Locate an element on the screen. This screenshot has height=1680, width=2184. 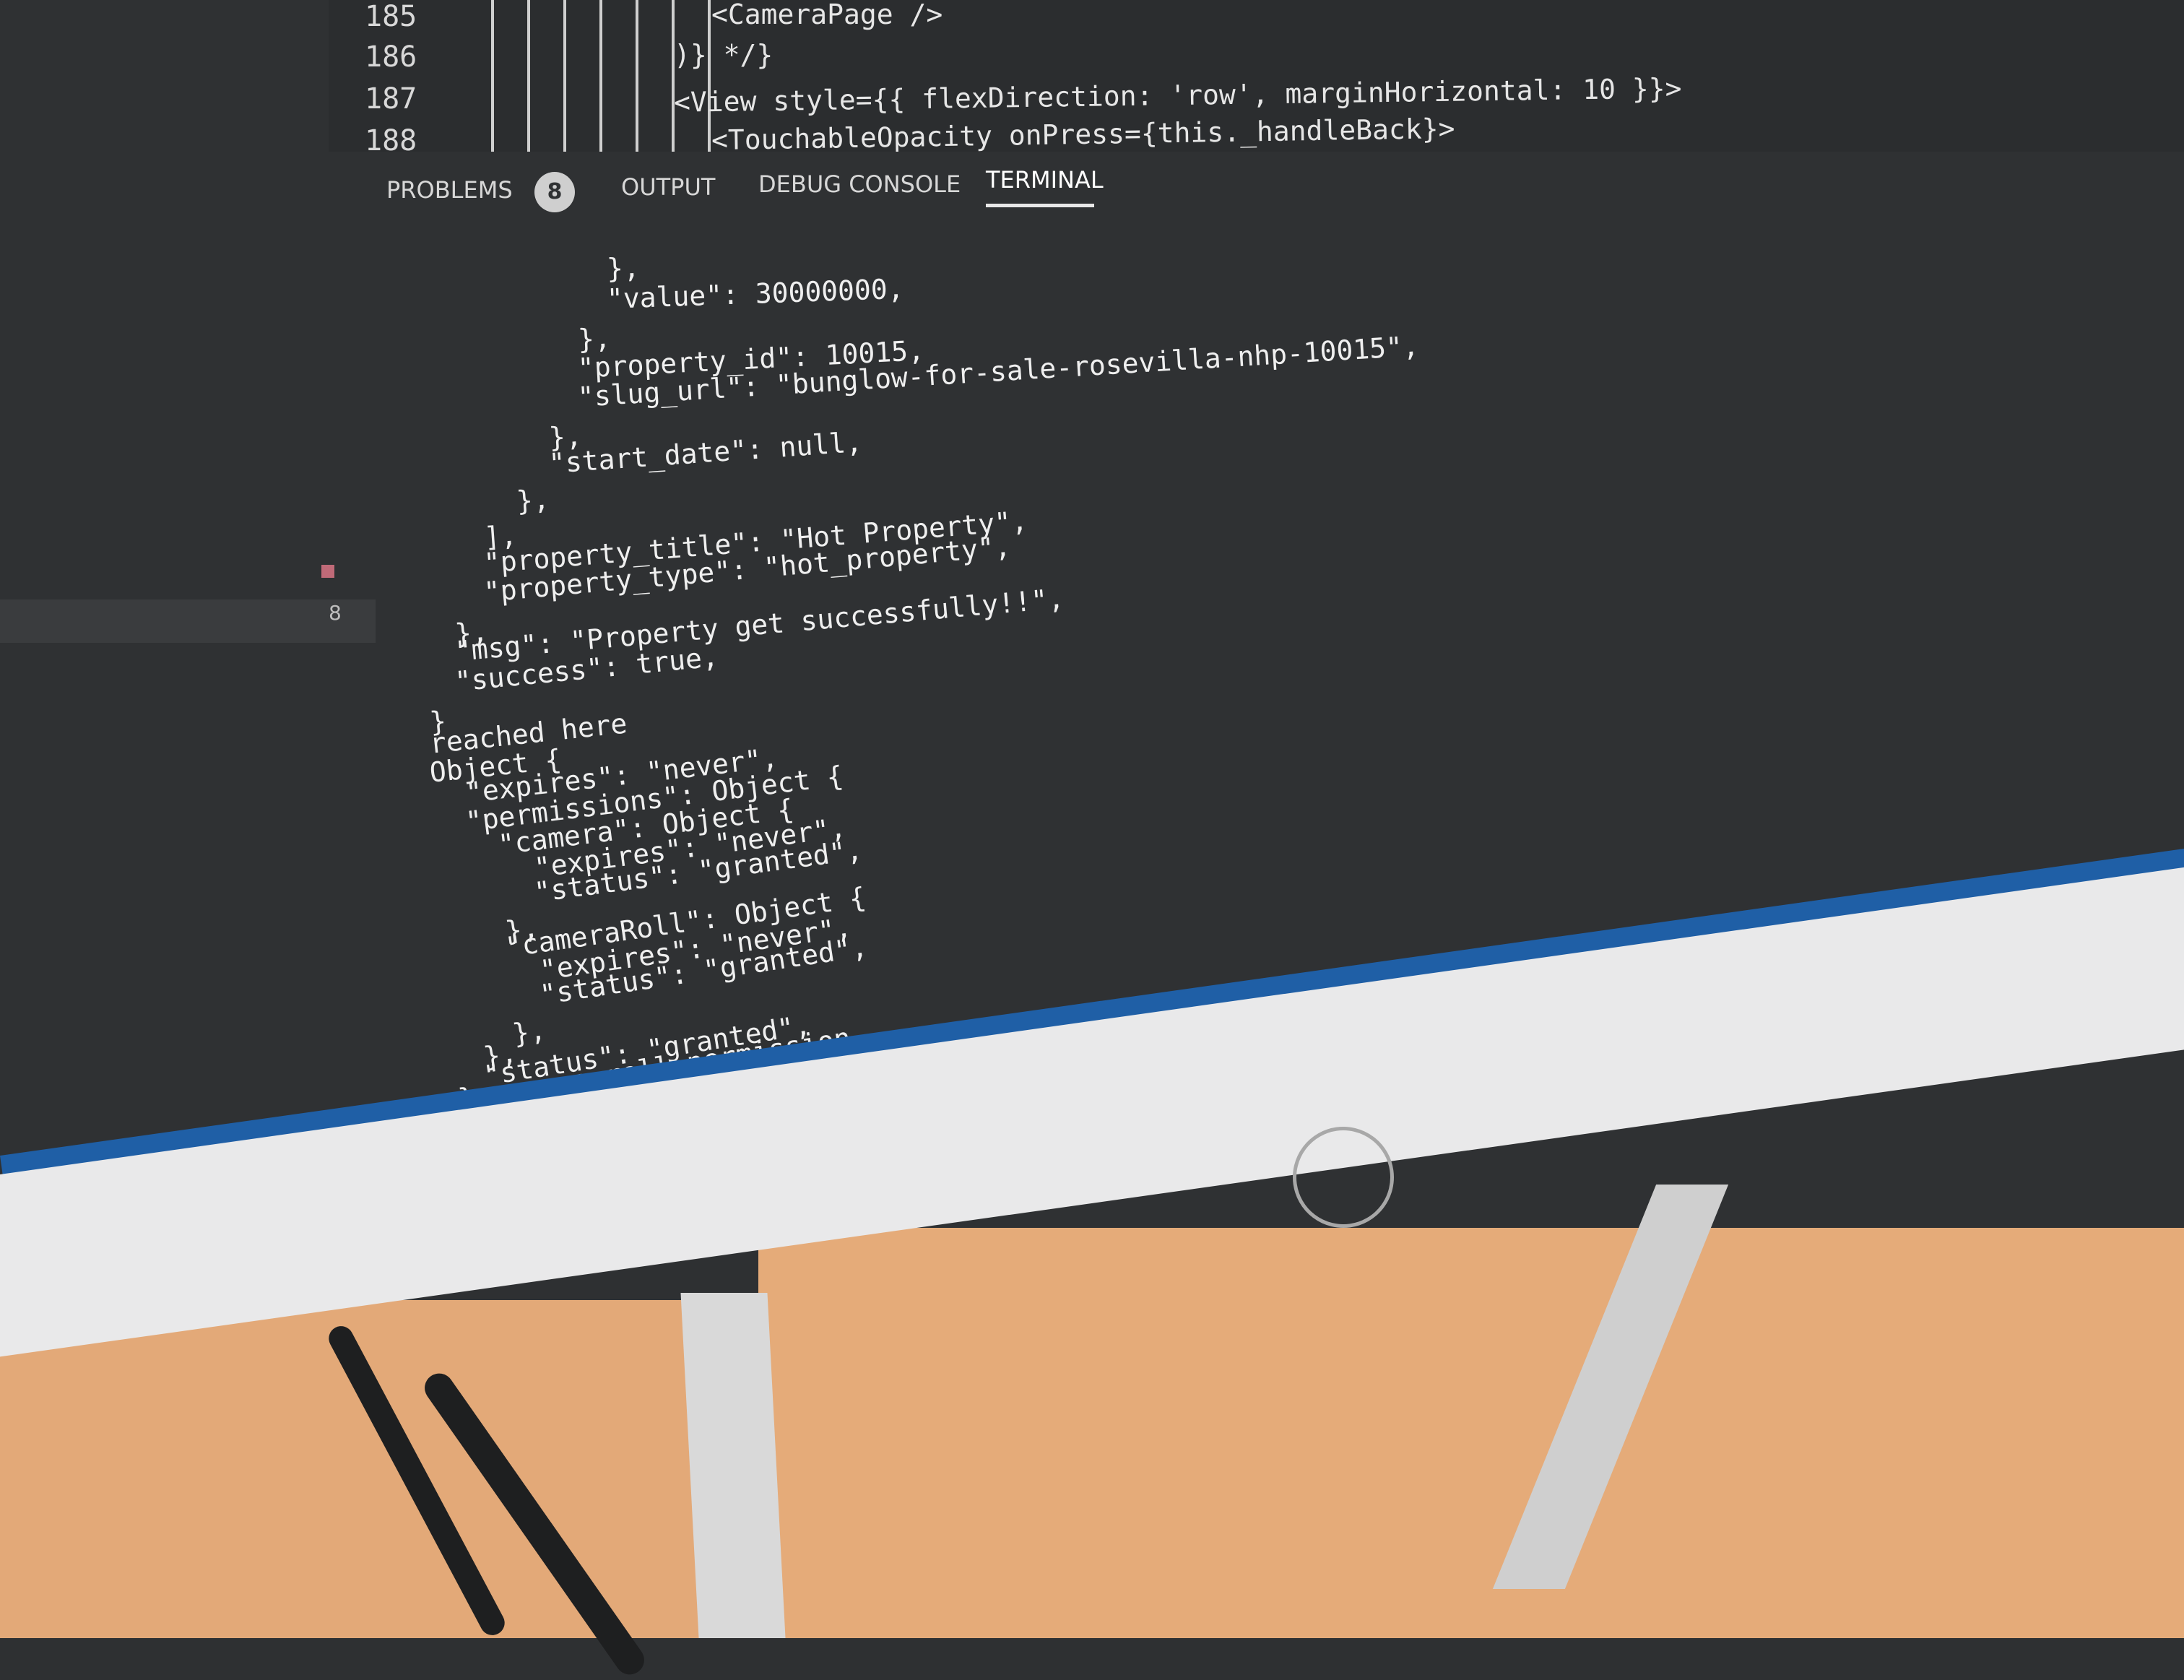
terminal-line: "start_date": null, is located at coordinates (705, 452).